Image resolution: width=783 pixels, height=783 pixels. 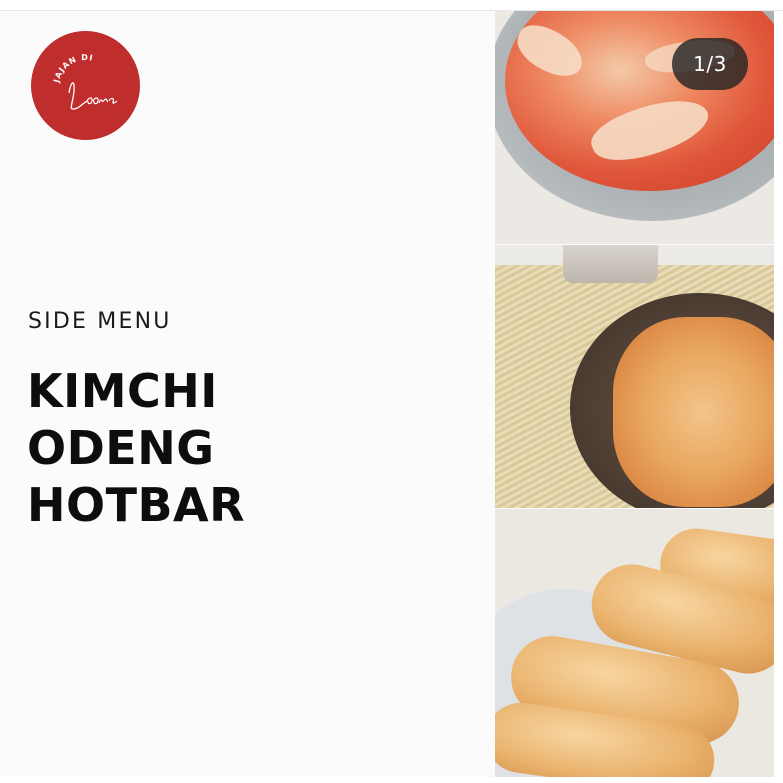 What do you see at coordinates (136, 505) in the screenshot?
I see `menu-item-hotbar: HOTBAR` at bounding box center [136, 505].